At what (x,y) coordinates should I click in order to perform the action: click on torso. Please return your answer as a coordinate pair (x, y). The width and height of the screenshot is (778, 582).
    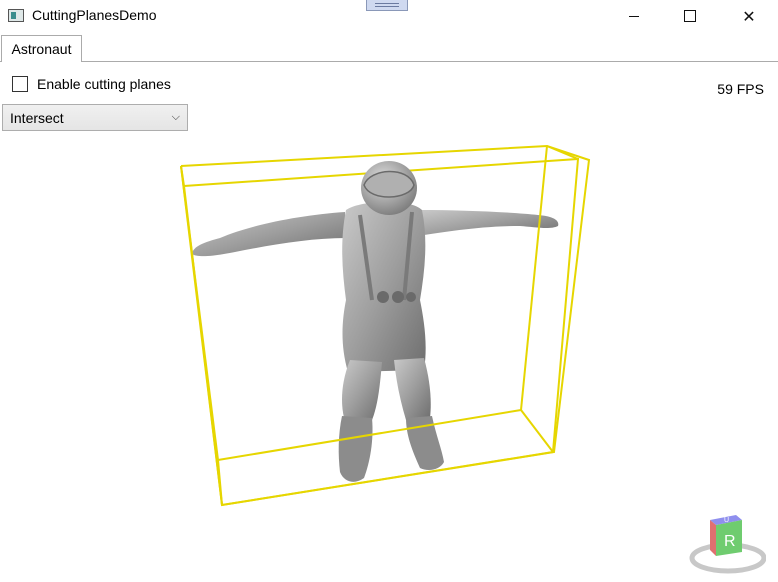
    Looking at the image, I should click on (384, 286).